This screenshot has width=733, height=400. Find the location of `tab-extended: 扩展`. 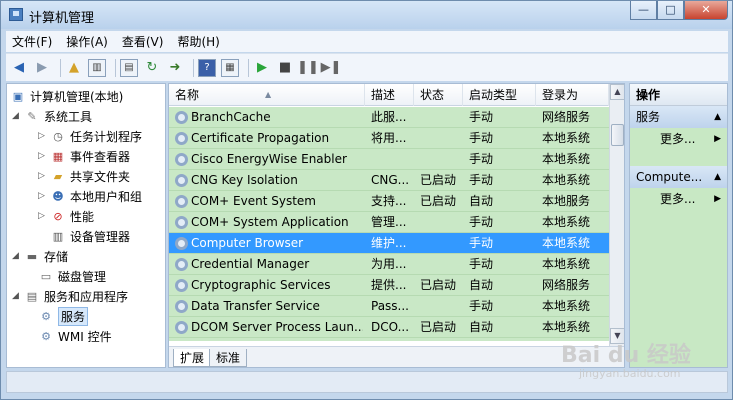

tab-extended: 扩展 is located at coordinates (192, 358).